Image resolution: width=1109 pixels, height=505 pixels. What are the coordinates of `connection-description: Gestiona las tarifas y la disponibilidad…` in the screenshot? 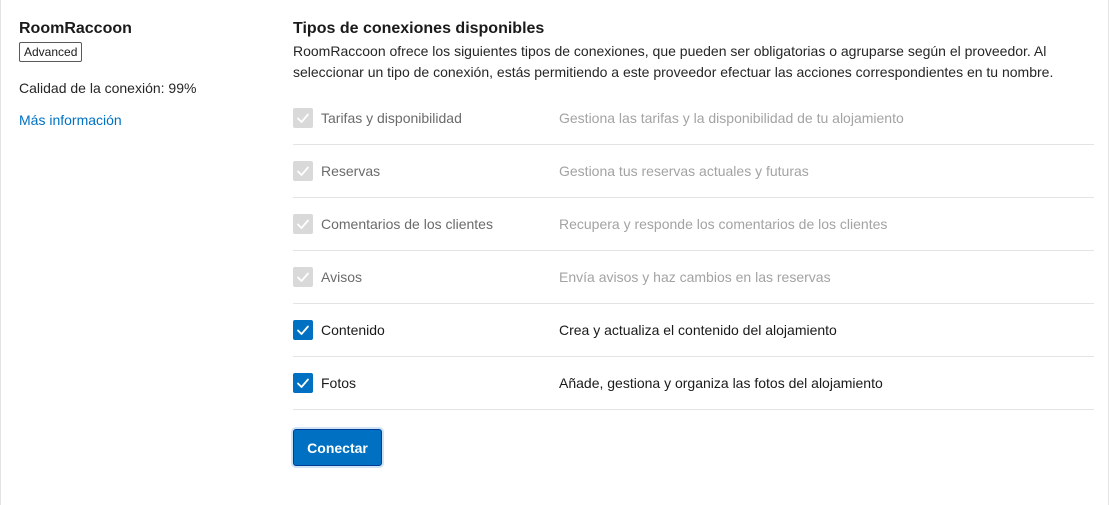 It's located at (731, 118).